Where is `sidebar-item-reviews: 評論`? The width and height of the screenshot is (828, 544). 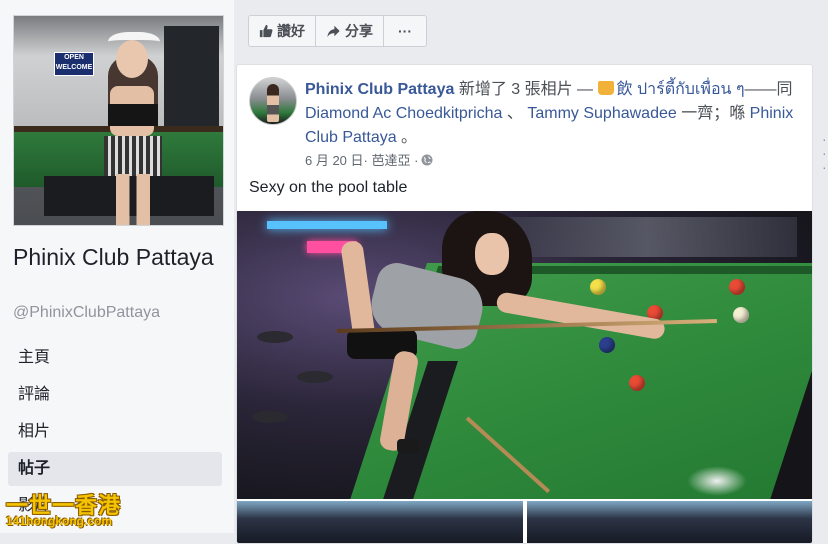
sidebar-item-reviews: 評論 is located at coordinates (115, 395).